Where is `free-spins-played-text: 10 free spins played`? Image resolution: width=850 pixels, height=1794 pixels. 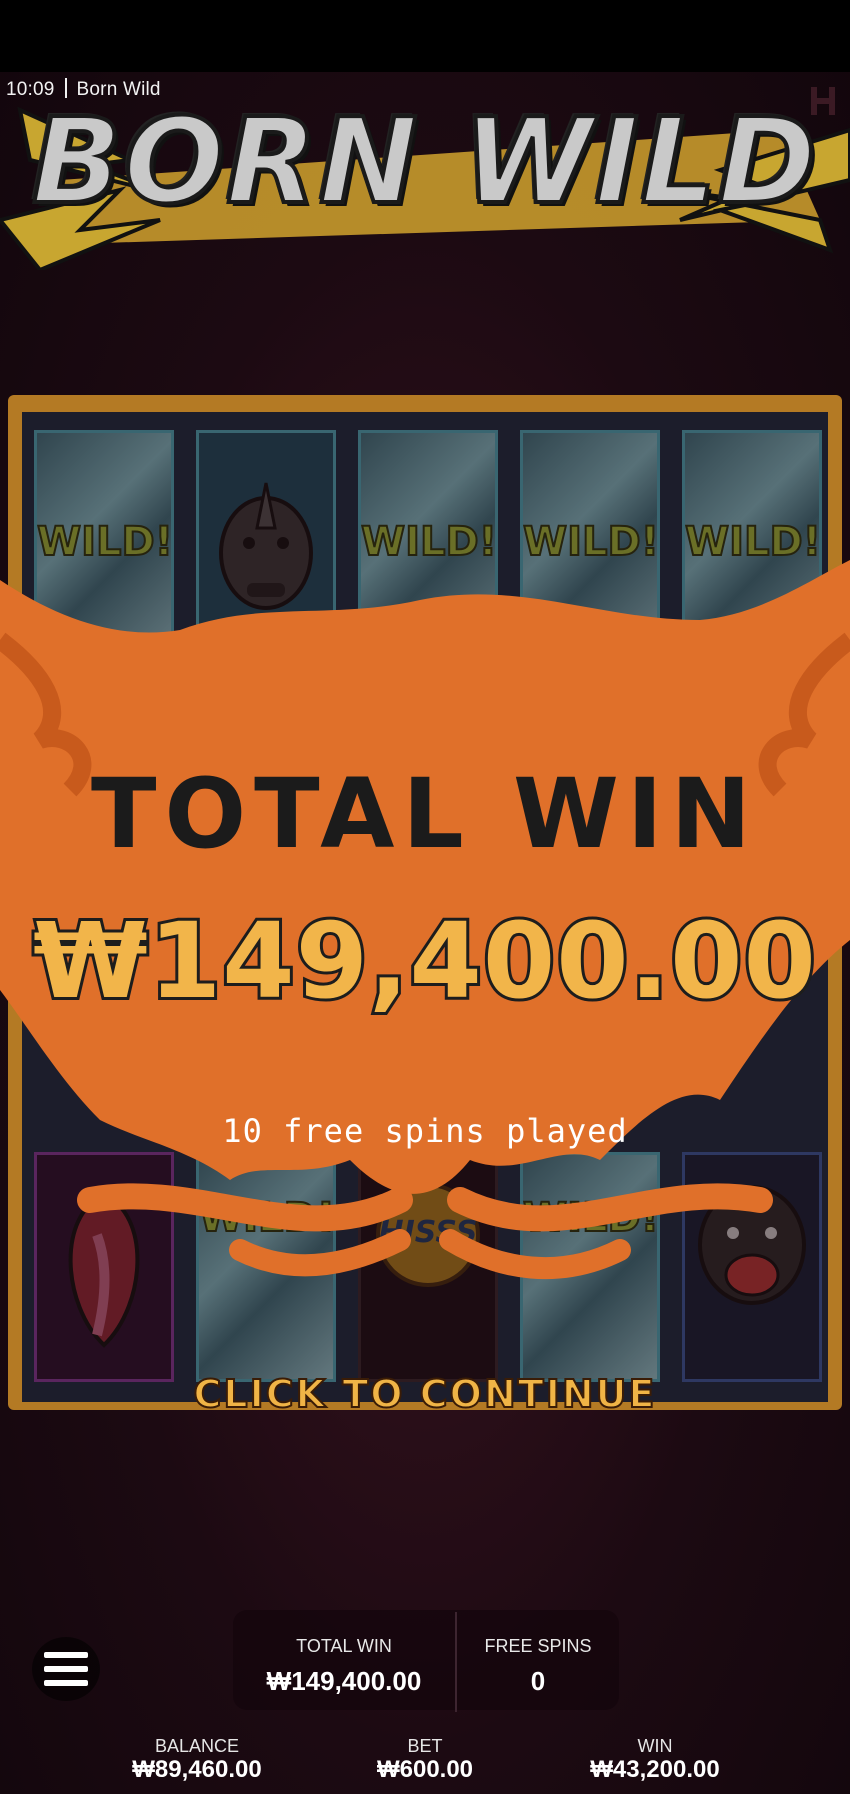
free-spins-played-text: 10 free spins played is located at coordinates (425, 1131).